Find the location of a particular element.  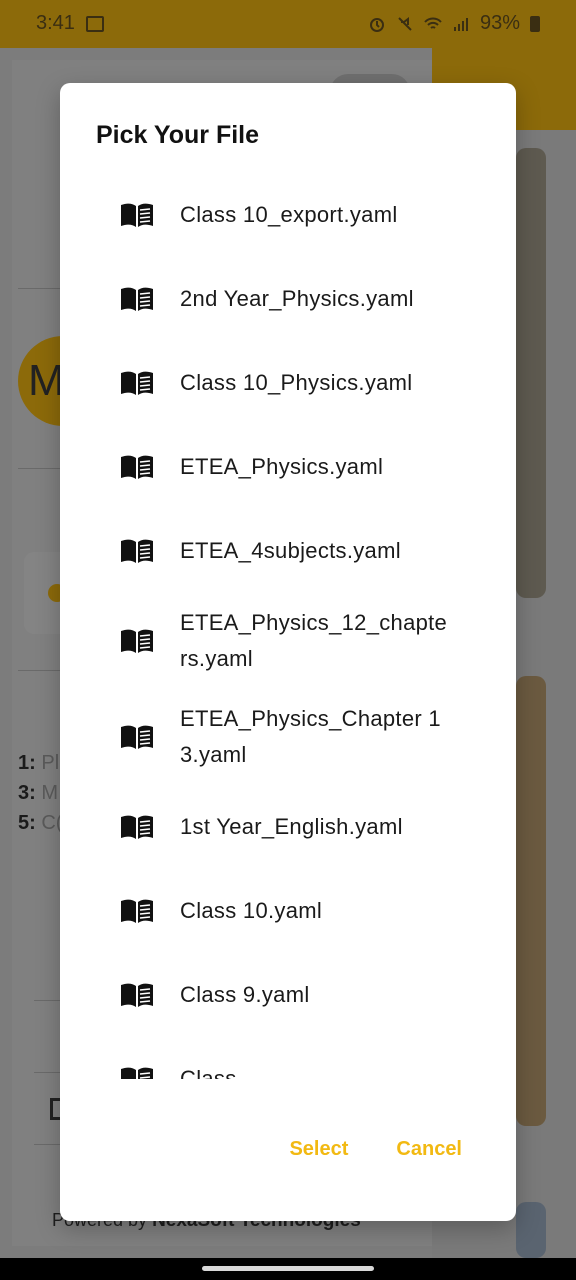

image-icon is located at coordinates (95, 24).